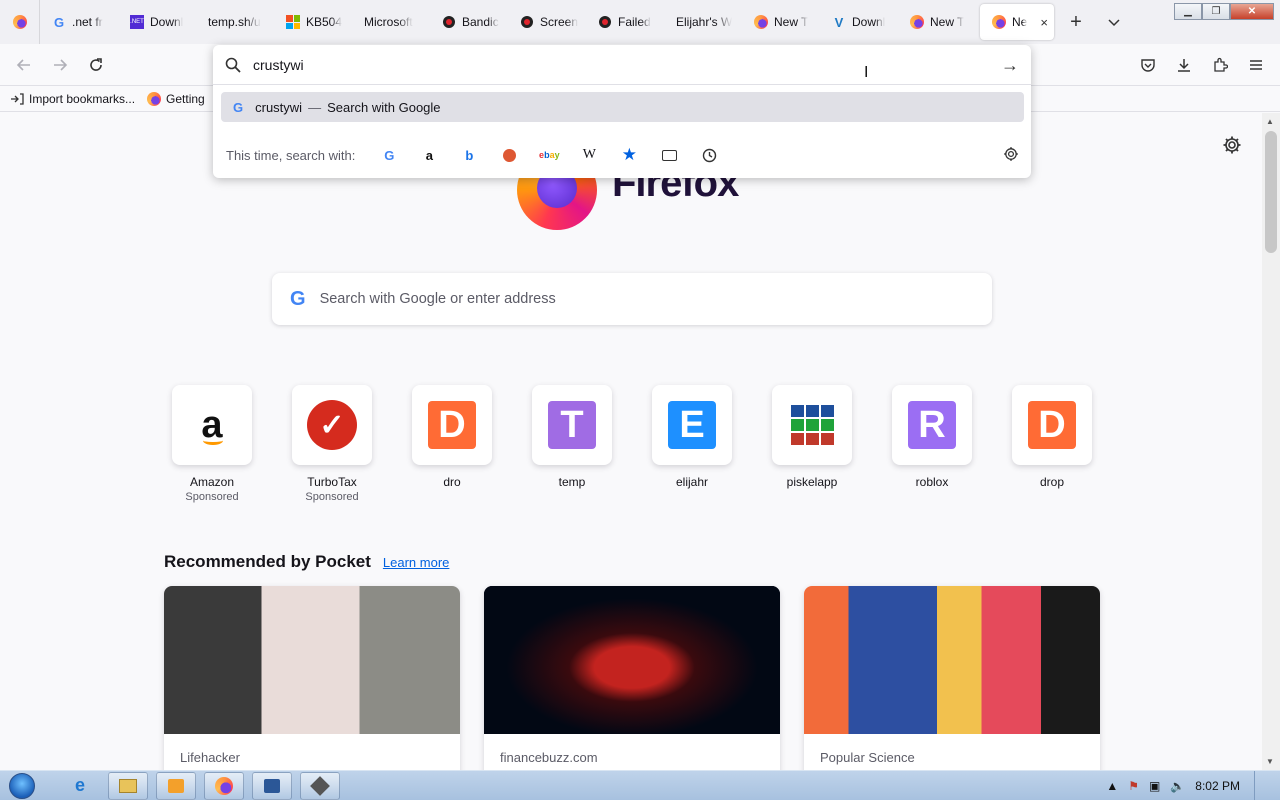 Image resolution: width=1280 pixels, height=800 pixels. I want to click on pocket-card: Lifehacker, so click(312, 678).